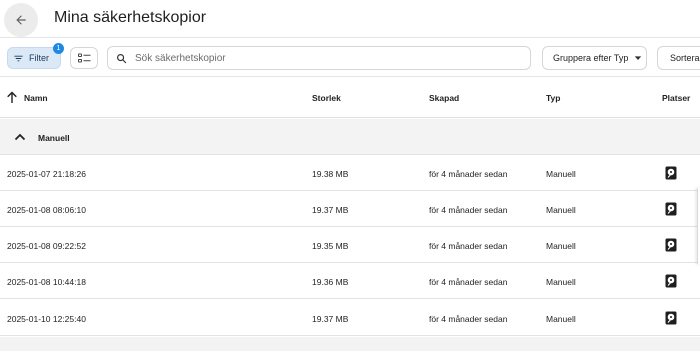 Image resolution: width=700 pixels, height=351 pixels. What do you see at coordinates (130, 17) in the screenshot?
I see `page-title: Mina säkerhetskopior` at bounding box center [130, 17].